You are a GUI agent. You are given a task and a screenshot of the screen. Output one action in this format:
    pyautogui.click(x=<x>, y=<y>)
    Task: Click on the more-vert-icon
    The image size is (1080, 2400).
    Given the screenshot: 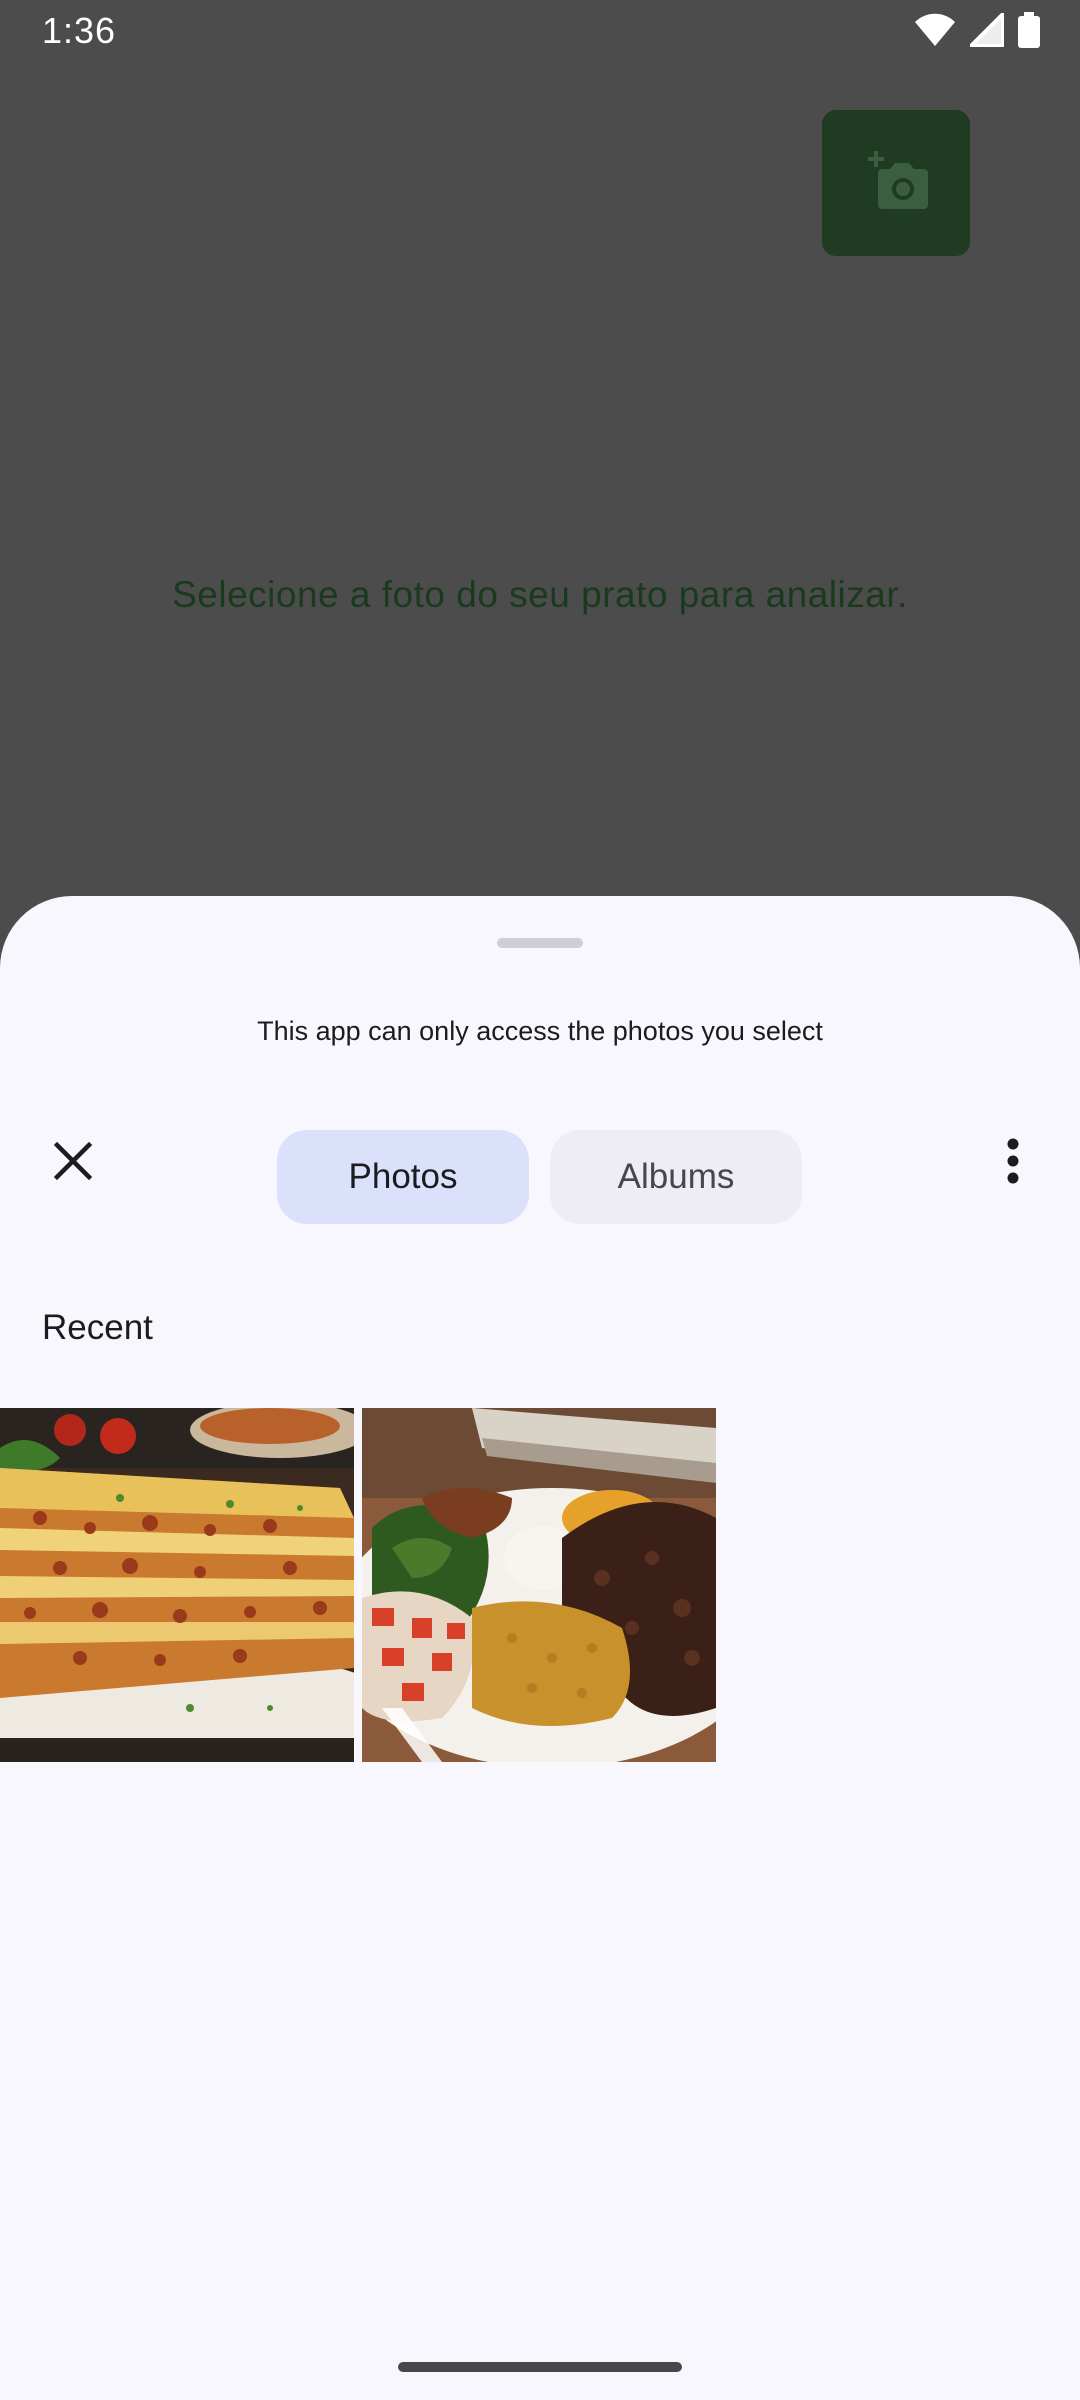 What is the action you would take?
    pyautogui.click(x=1013, y=1163)
    